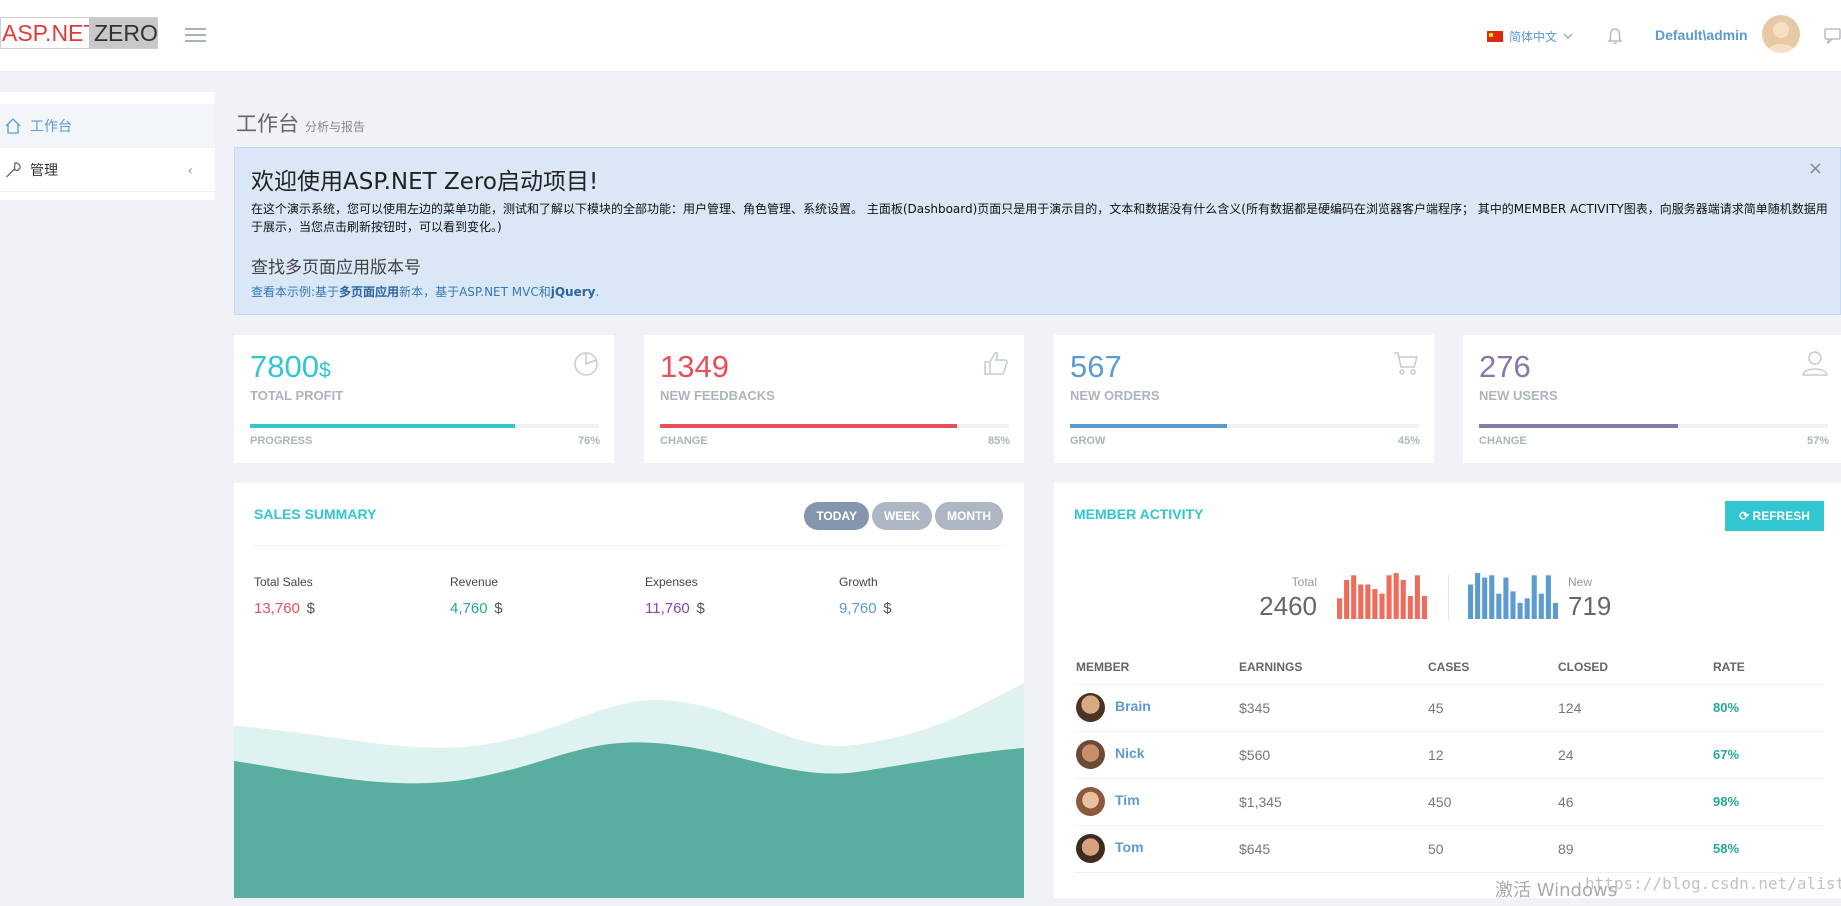 This screenshot has height=906, width=1841. I want to click on language-label: 简体中文, so click(1533, 36).